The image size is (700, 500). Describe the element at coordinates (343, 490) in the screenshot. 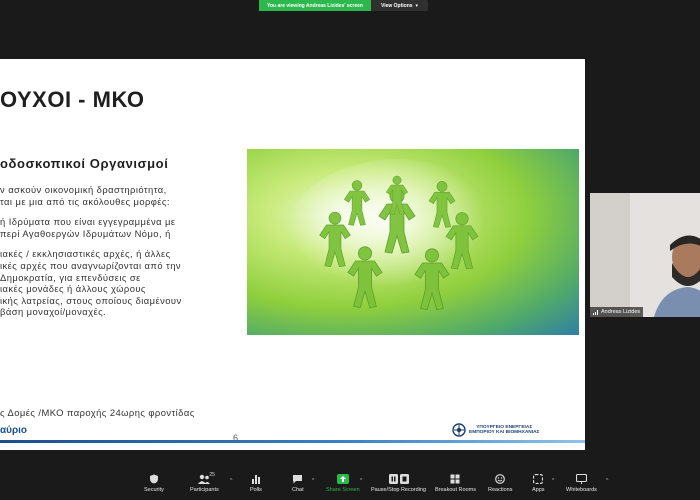

I see `share-screen-label: Share Screen` at that location.